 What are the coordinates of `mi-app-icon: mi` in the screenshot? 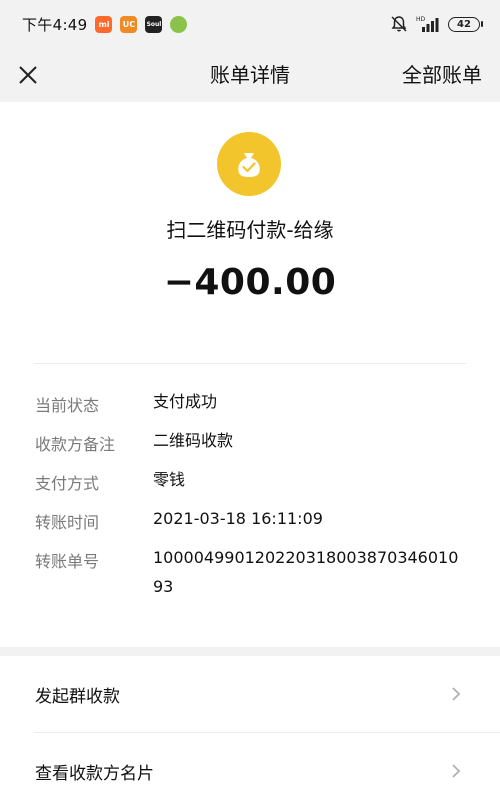 It's located at (104, 24).